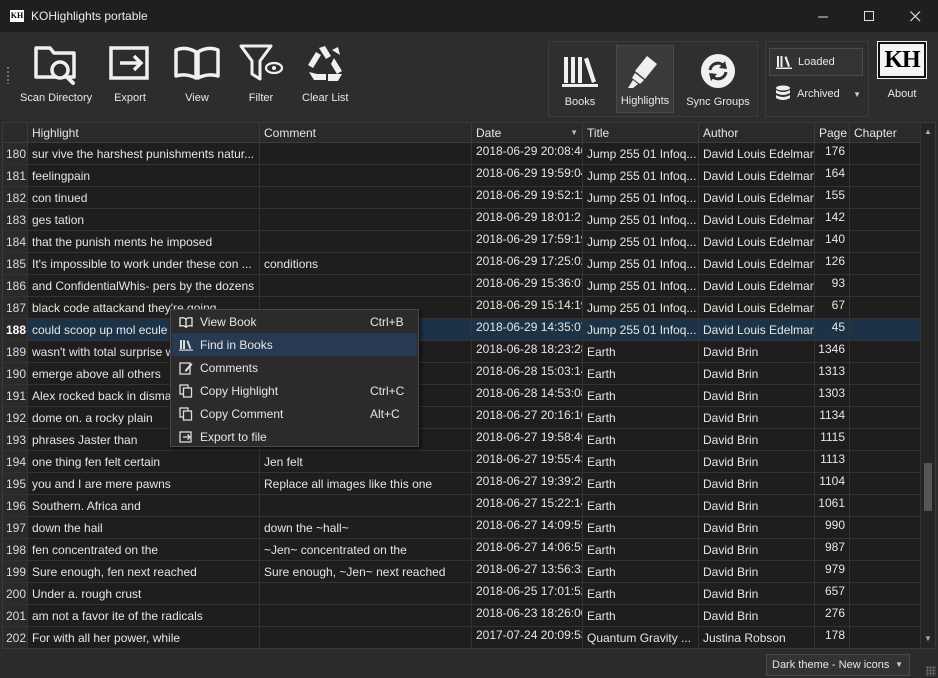  Describe the element at coordinates (832, 572) in the screenshot. I see `page-cell: 979` at that location.